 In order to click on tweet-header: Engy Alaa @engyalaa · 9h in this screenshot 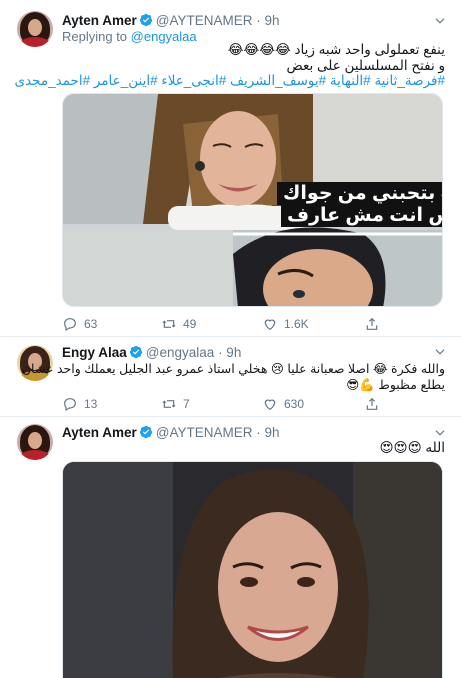, I will do `click(151, 352)`.